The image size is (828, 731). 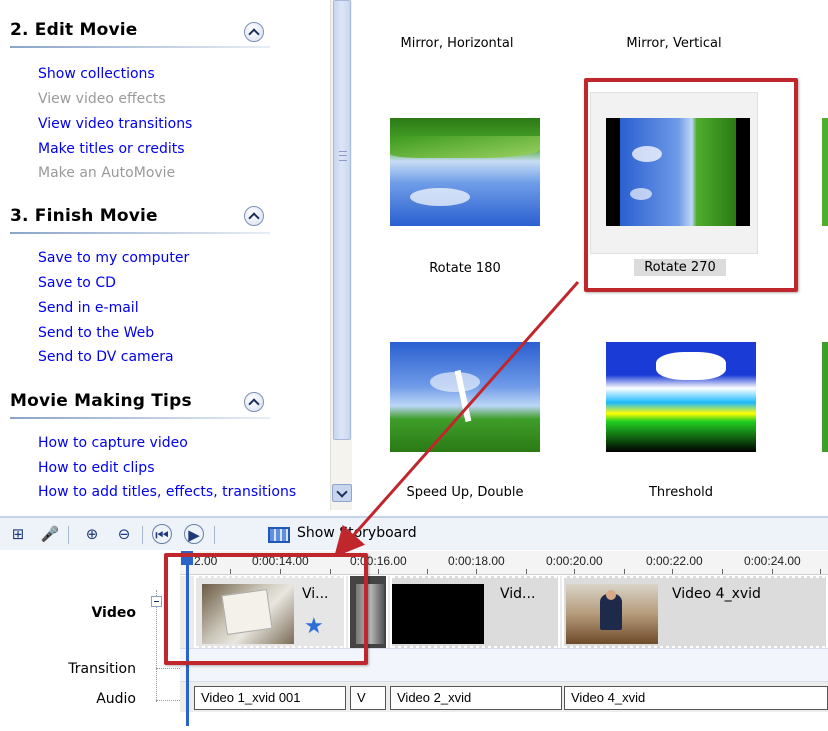 What do you see at coordinates (162, 534) in the screenshot?
I see `rewind-icon: ⏮` at bounding box center [162, 534].